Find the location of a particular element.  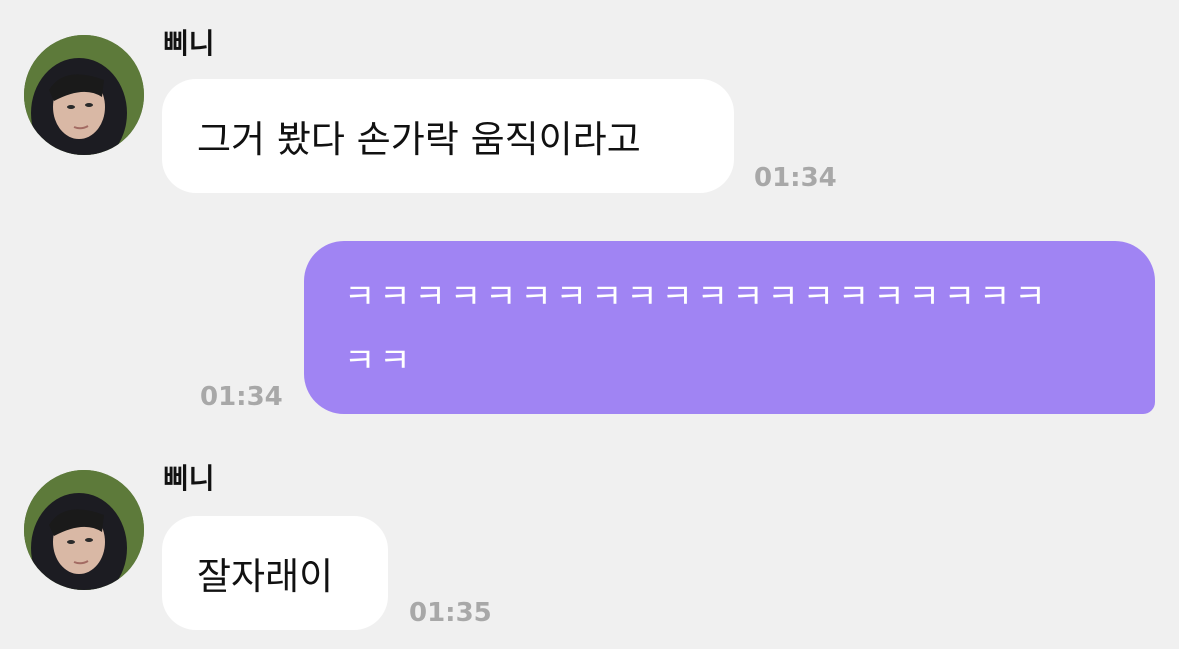

message-text-line: ㅋㅋ is located at coordinates (379, 361).